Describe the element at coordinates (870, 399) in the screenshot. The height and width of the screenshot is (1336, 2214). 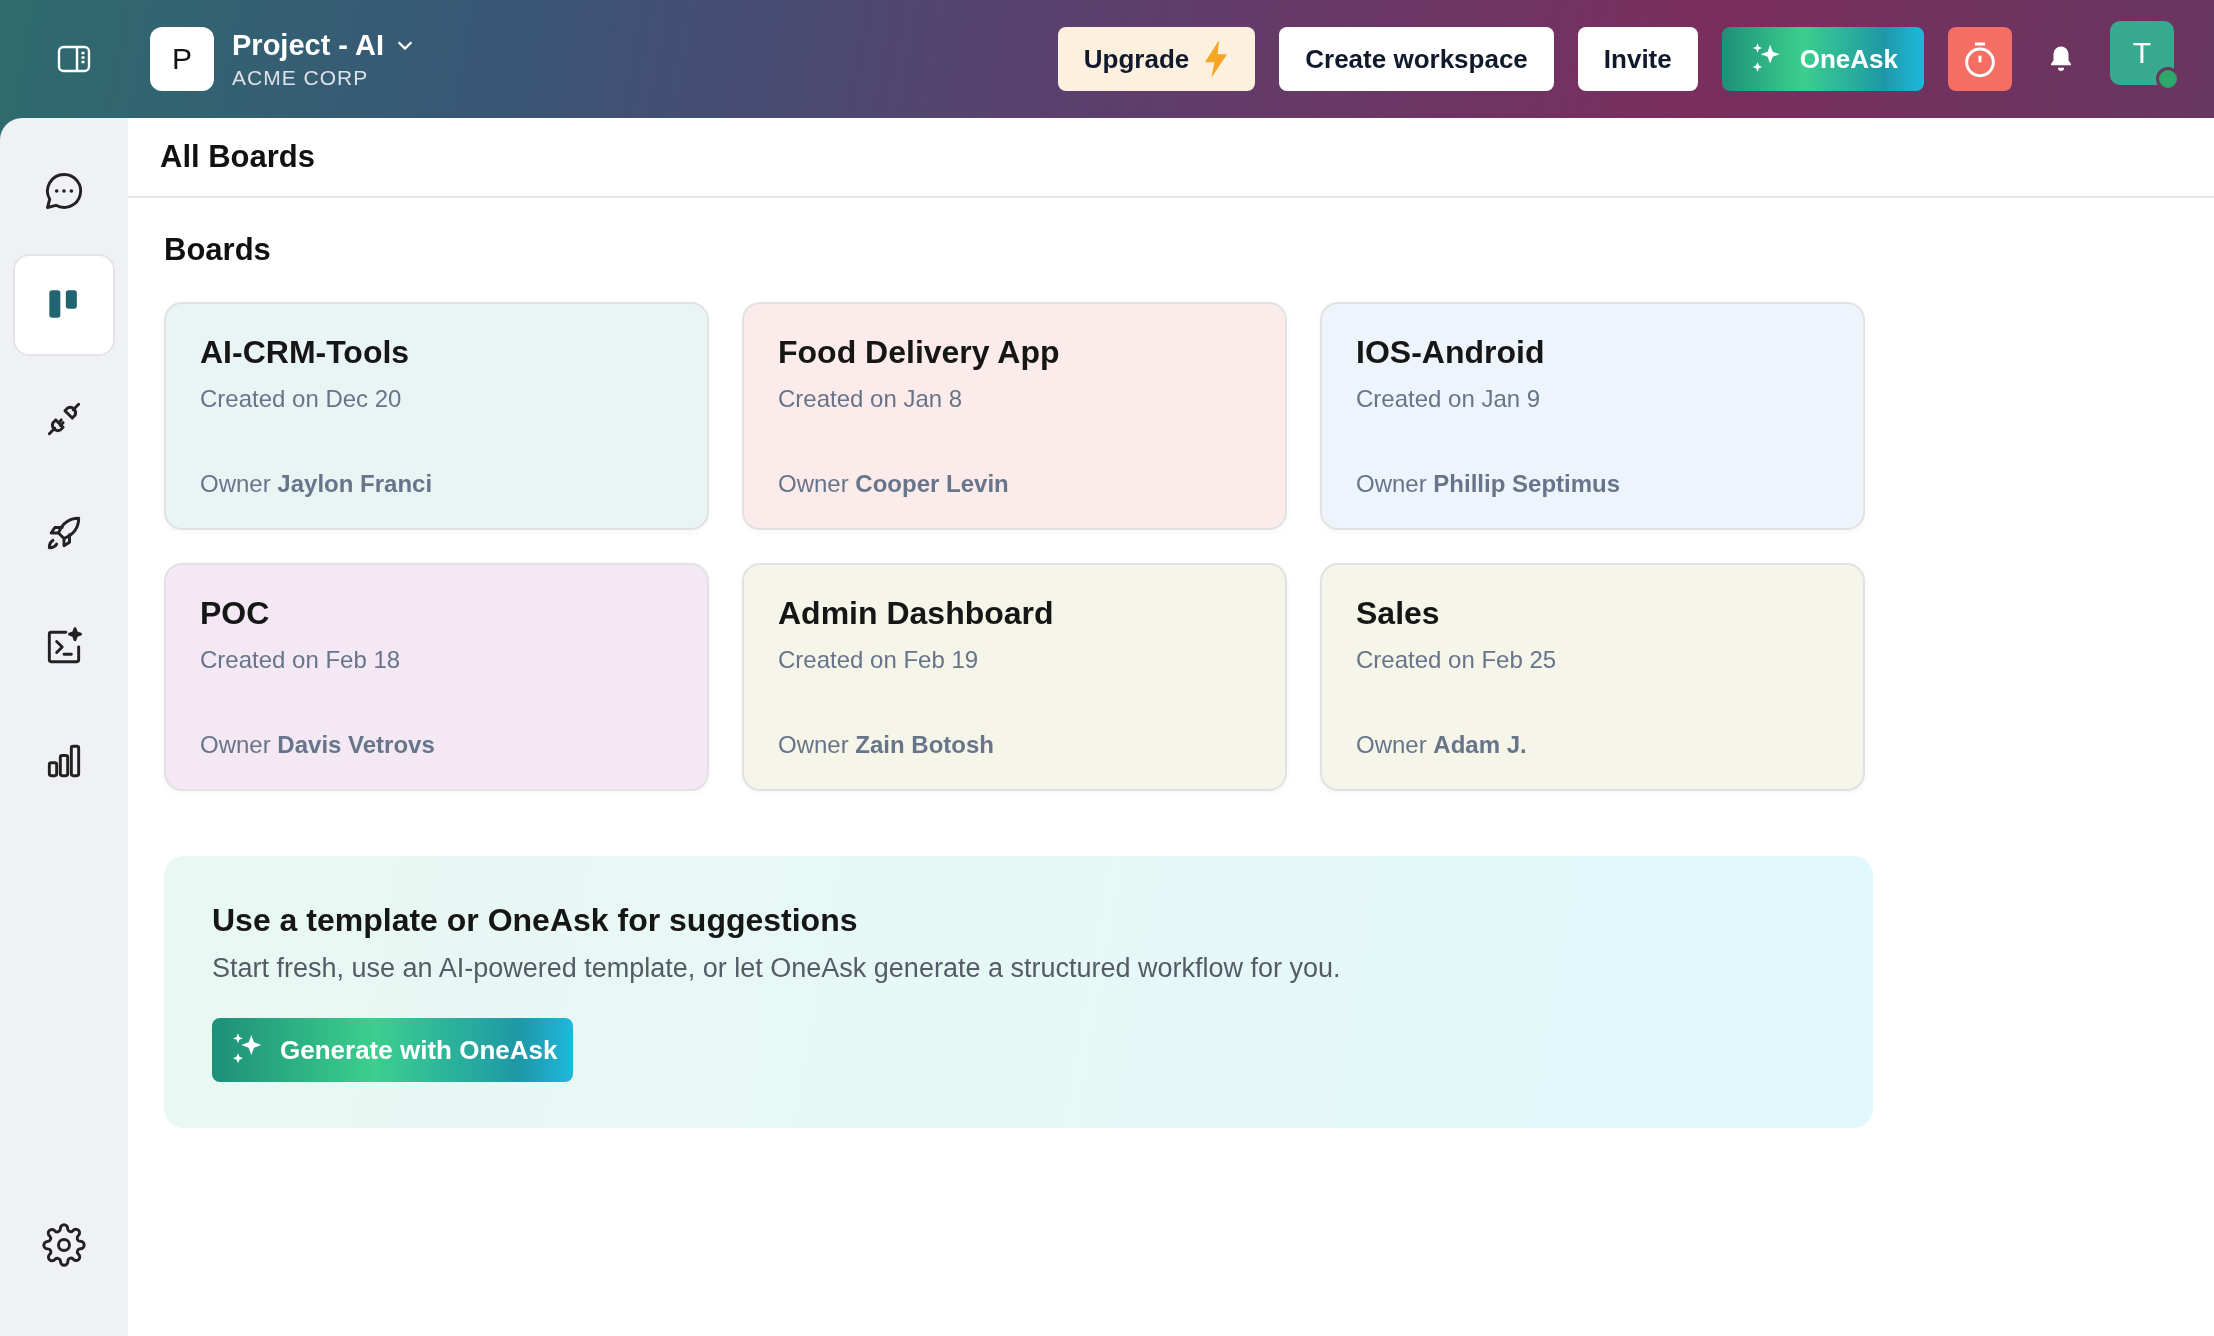
I see `board-created-date: Created on Jan 8` at that location.